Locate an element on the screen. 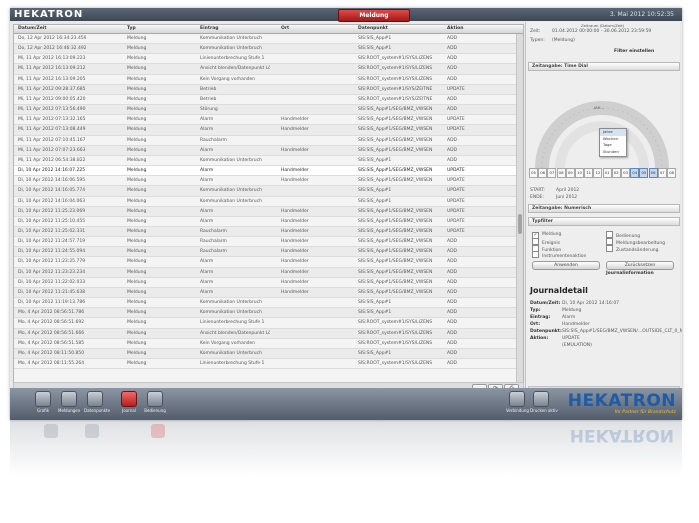 This screenshot has height=523, width=699. month-tile: 01 is located at coordinates (607, 173).